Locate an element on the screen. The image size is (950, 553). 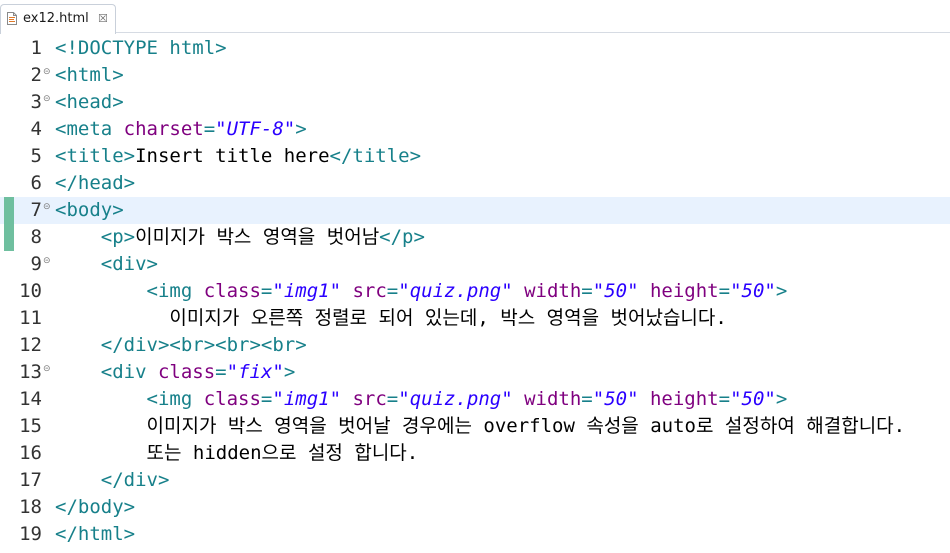
html-tag-token: <!DOCTYPE html> is located at coordinates (141, 48).